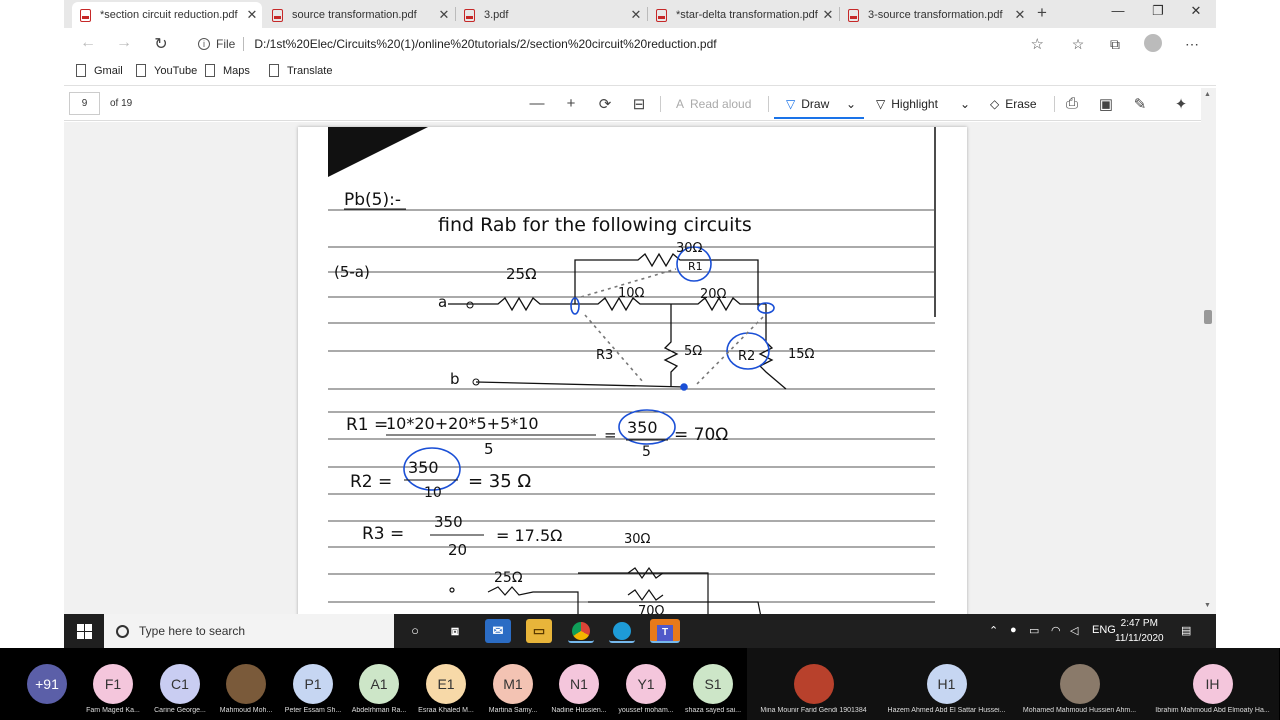 This screenshot has width=1280, height=720. I want to click on bookmark-translate: Translate, so click(300, 70).